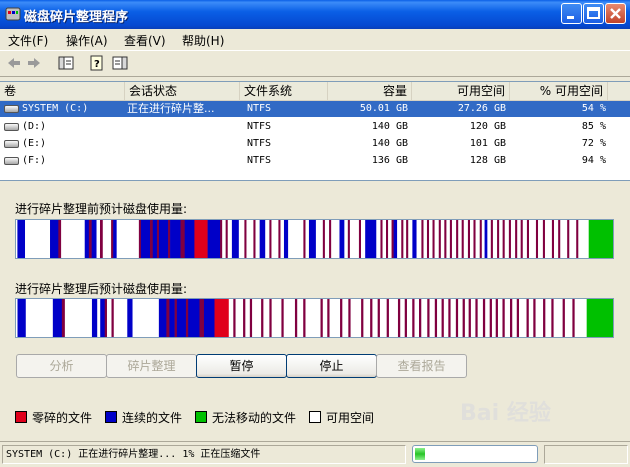 Image resolution: width=630 pixels, height=467 pixels. I want to click on volume-percent: 72 %, so click(593, 143).